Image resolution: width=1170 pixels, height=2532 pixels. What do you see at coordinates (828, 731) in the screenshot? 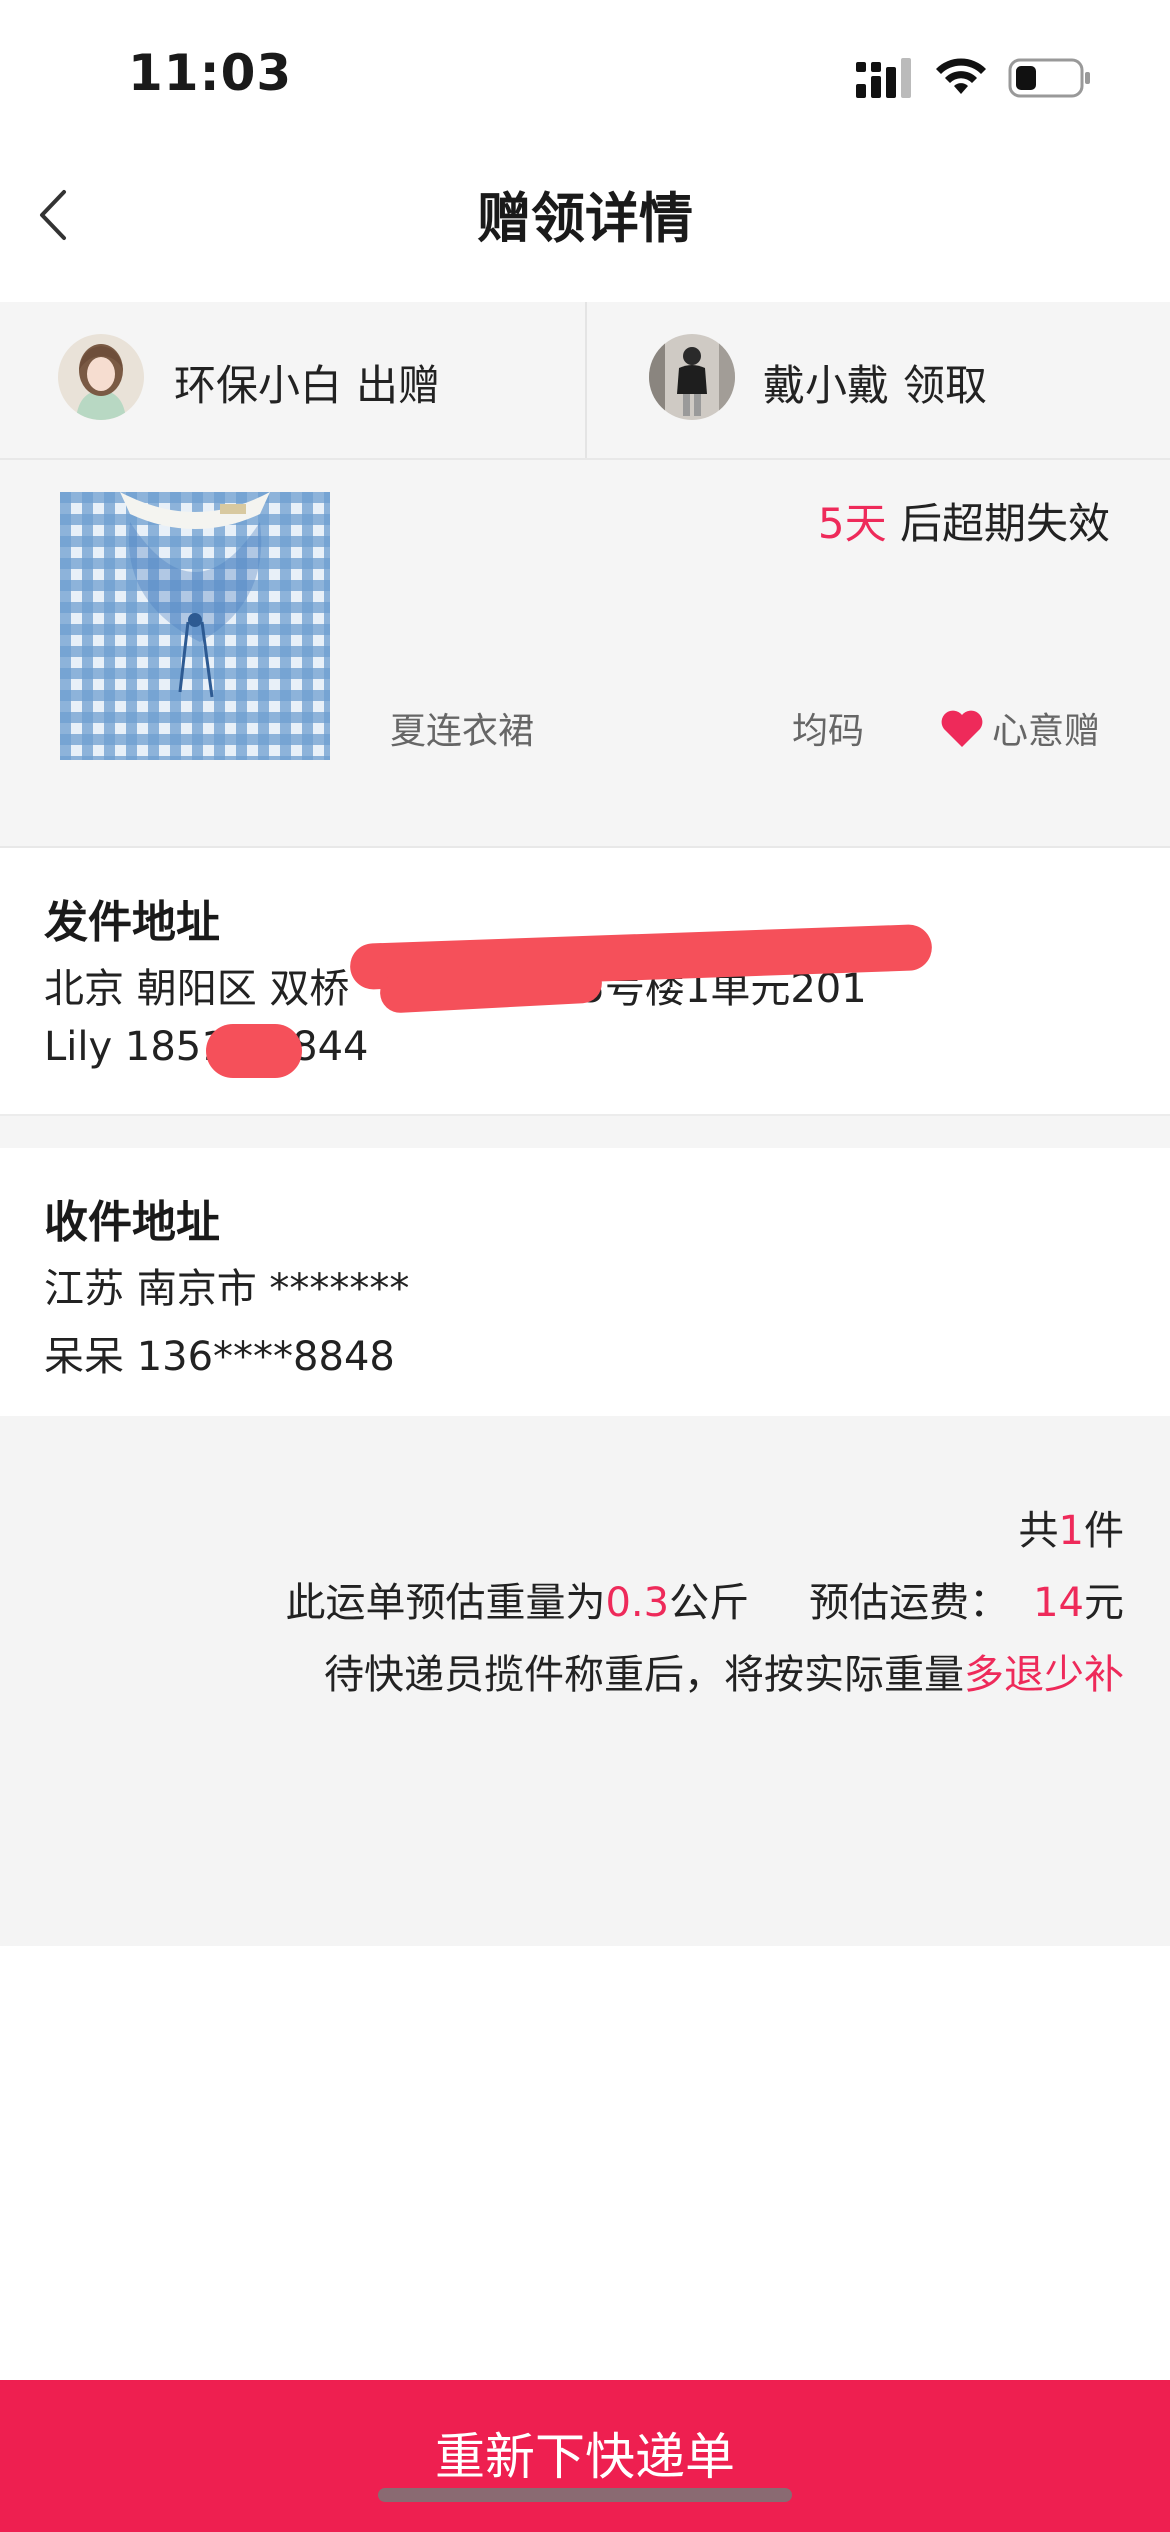
I see `item-size: 均码` at bounding box center [828, 731].